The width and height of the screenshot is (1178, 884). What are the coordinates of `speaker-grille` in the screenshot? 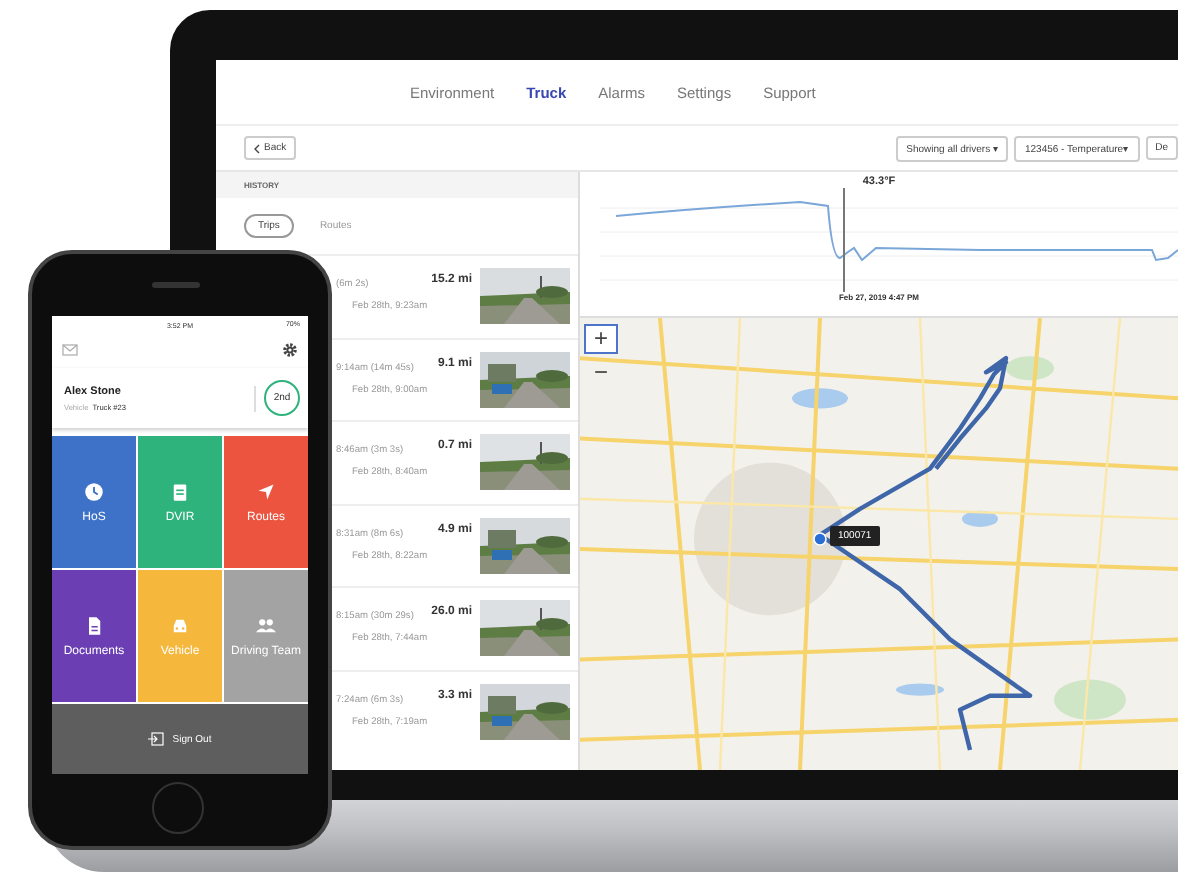 It's located at (176, 285).